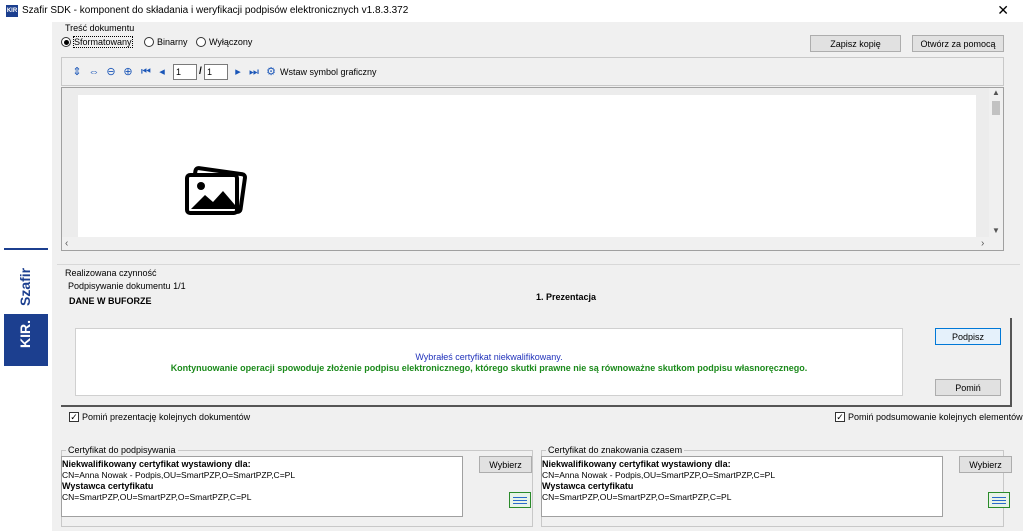 The height and width of the screenshot is (531, 1023). I want to click on kir-logo-text: KIR., so click(25, 334).